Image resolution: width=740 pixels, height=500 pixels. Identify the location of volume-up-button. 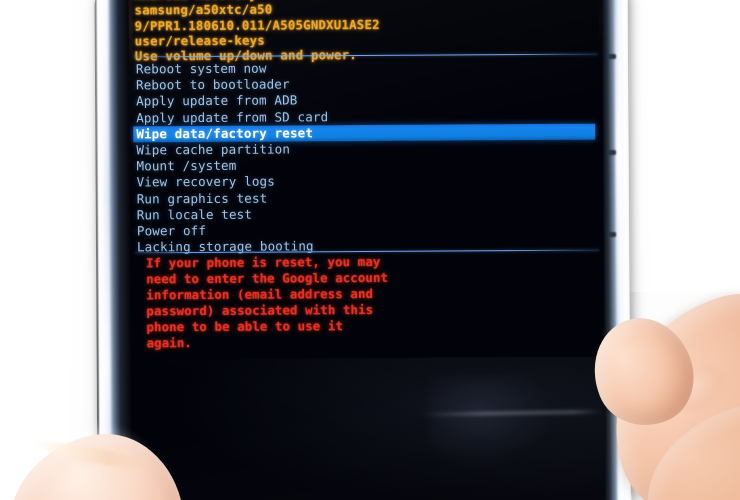
(612, 56).